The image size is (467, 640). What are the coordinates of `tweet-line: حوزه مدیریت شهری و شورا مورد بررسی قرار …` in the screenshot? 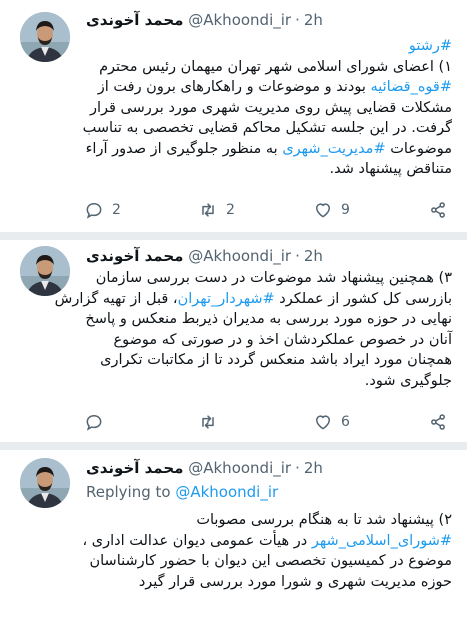 It's located at (295, 581).